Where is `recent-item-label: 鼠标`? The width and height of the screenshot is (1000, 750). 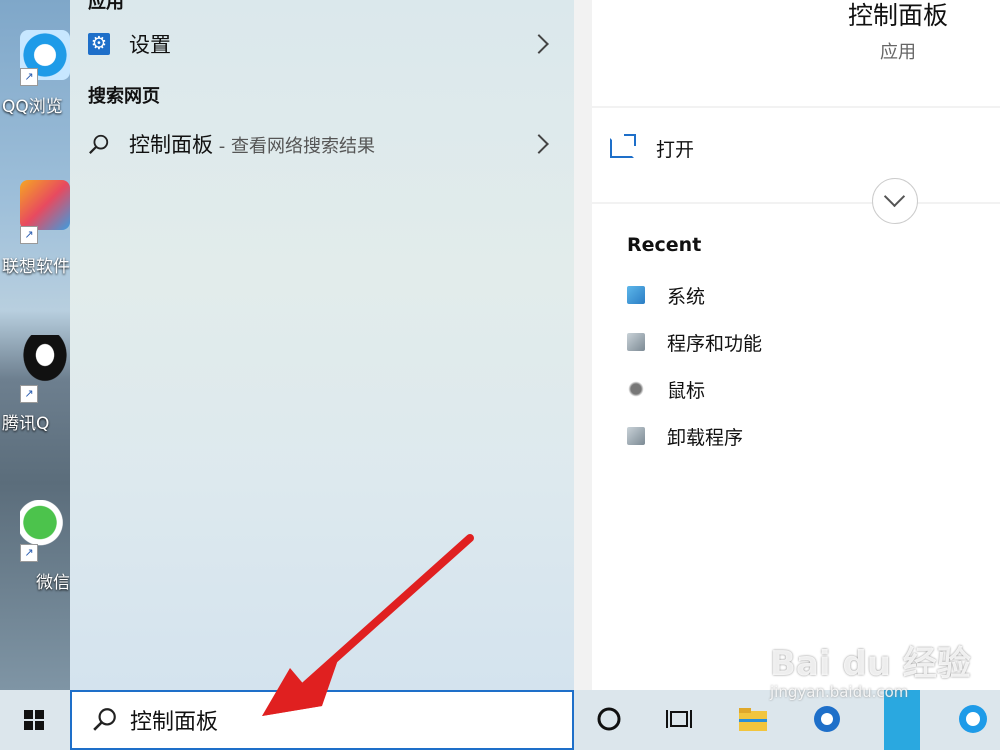 recent-item-label: 鼠标 is located at coordinates (686, 390).